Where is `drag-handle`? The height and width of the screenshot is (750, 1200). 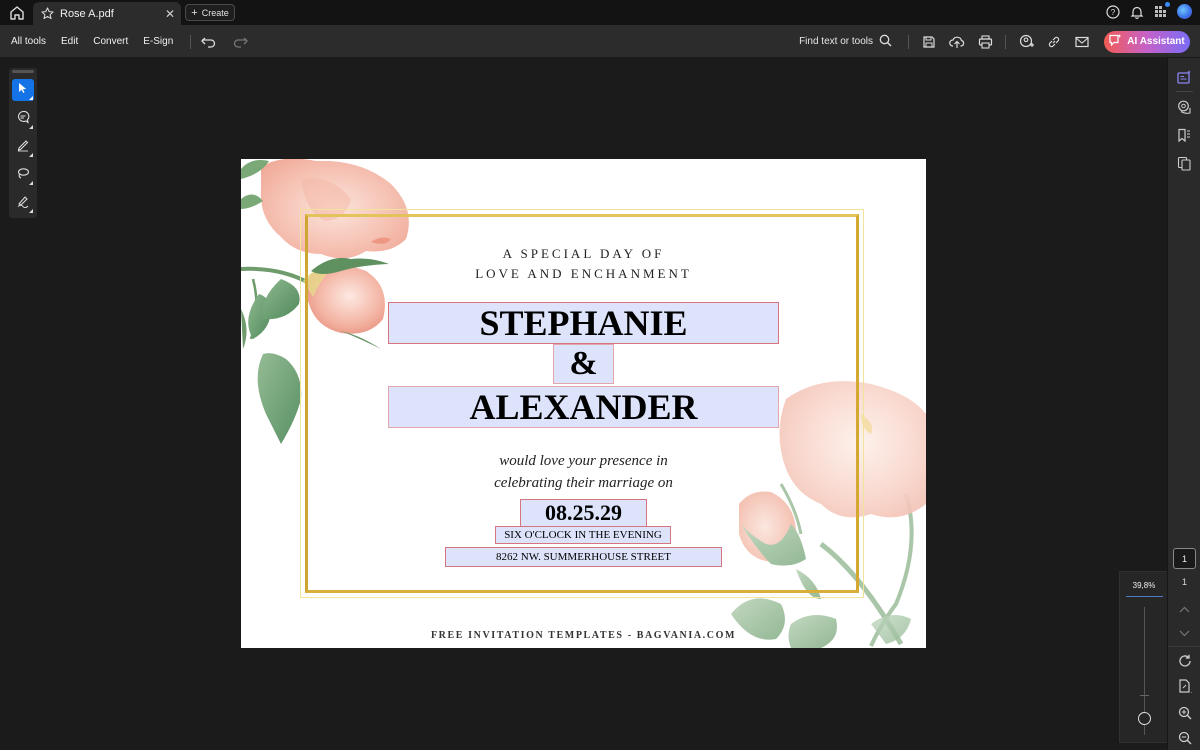 drag-handle is located at coordinates (23, 71).